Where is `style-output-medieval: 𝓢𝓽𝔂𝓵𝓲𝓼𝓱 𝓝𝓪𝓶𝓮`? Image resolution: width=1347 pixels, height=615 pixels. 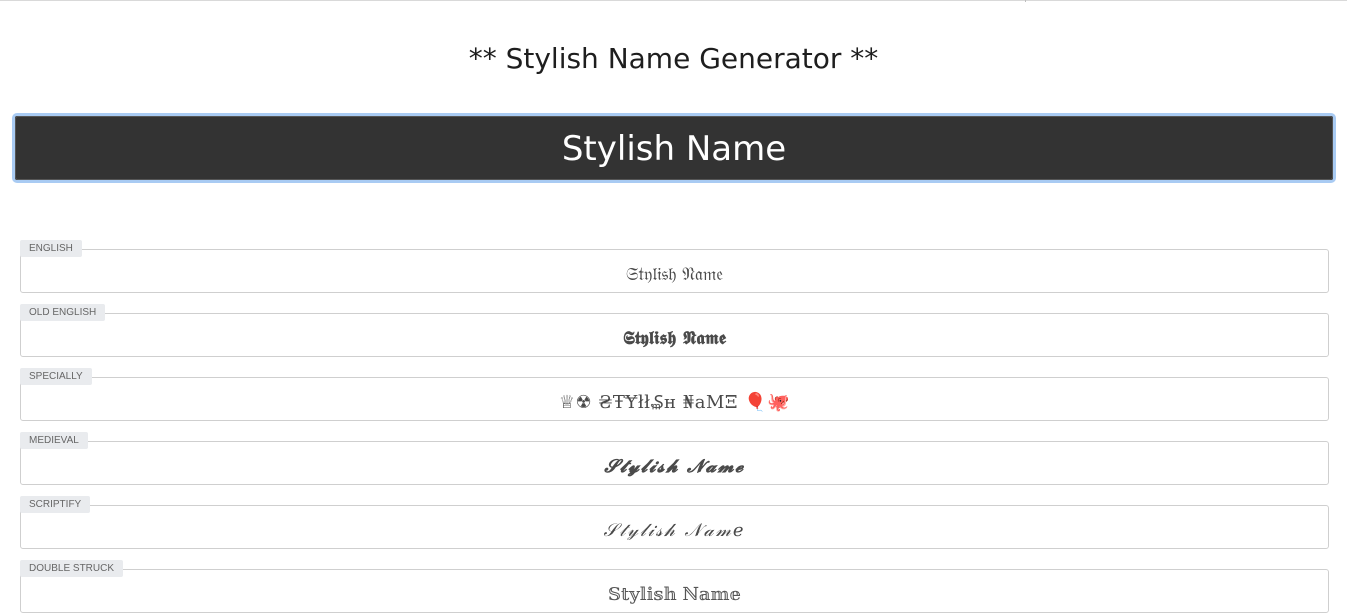
style-output-medieval: 𝓢𝓽𝔂𝓵𝓲𝓼𝓱 𝓝𝓪𝓶𝓮 is located at coordinates (674, 463).